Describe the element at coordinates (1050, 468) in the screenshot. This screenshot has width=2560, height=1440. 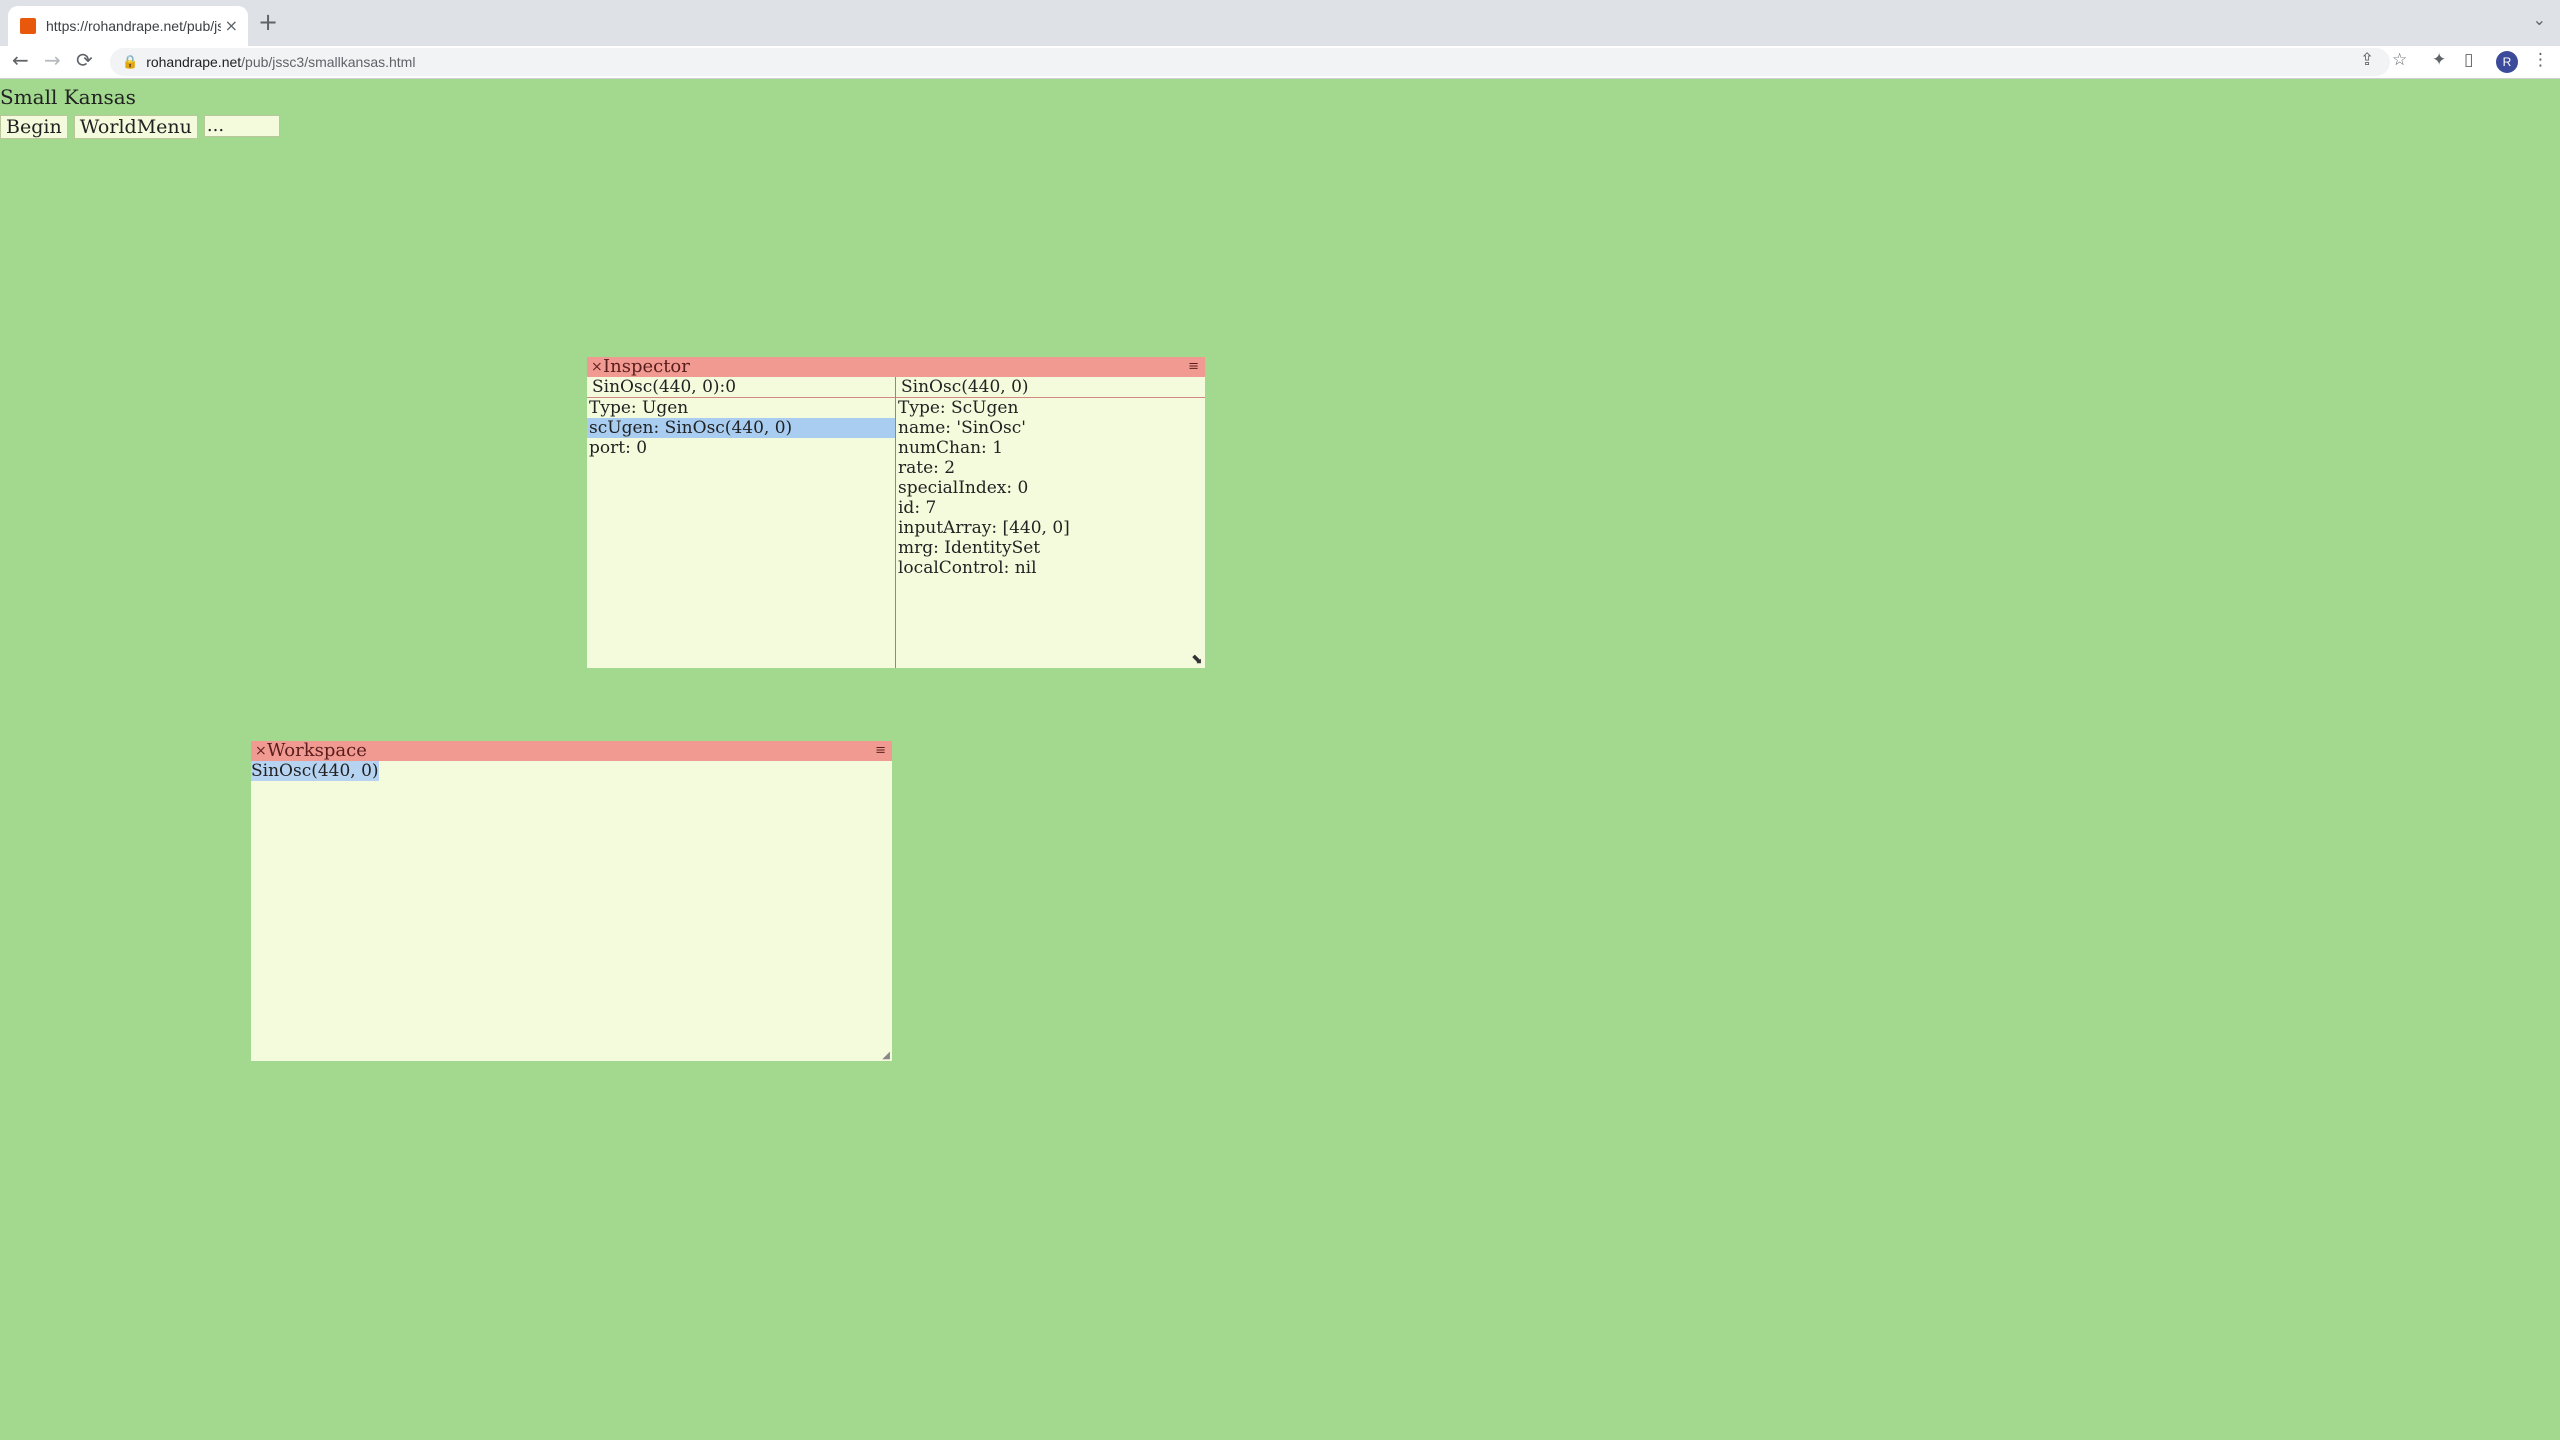
I see `list-item: rate: 2` at that location.